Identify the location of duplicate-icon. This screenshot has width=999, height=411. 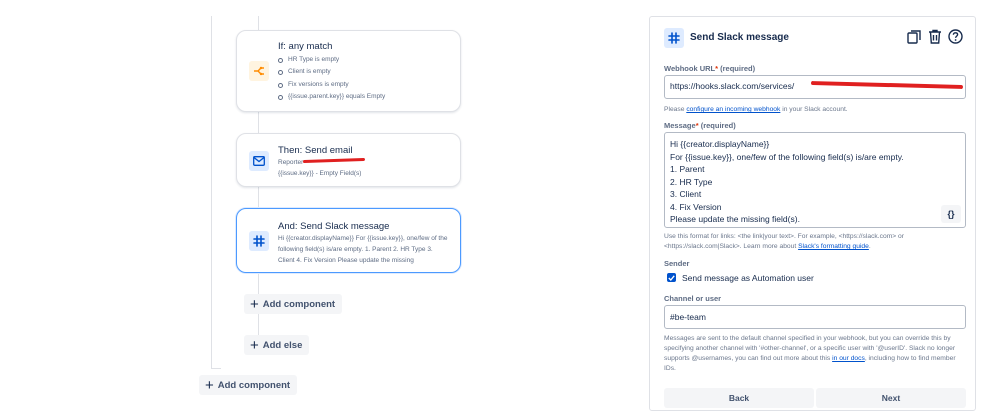
(914, 37).